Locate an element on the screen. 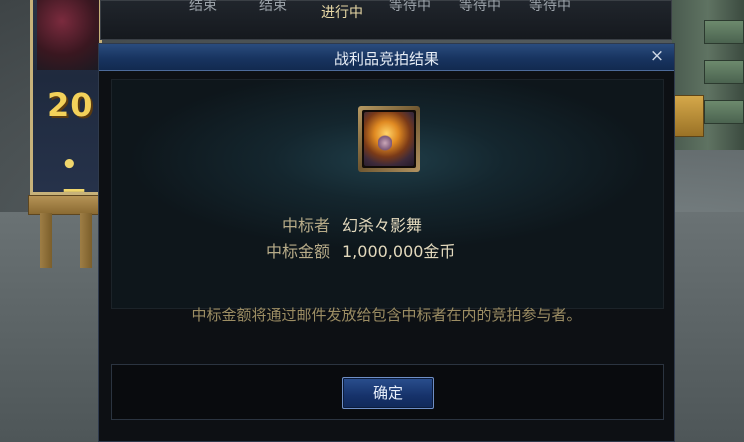  poster-artwork is located at coordinates (68, 35).